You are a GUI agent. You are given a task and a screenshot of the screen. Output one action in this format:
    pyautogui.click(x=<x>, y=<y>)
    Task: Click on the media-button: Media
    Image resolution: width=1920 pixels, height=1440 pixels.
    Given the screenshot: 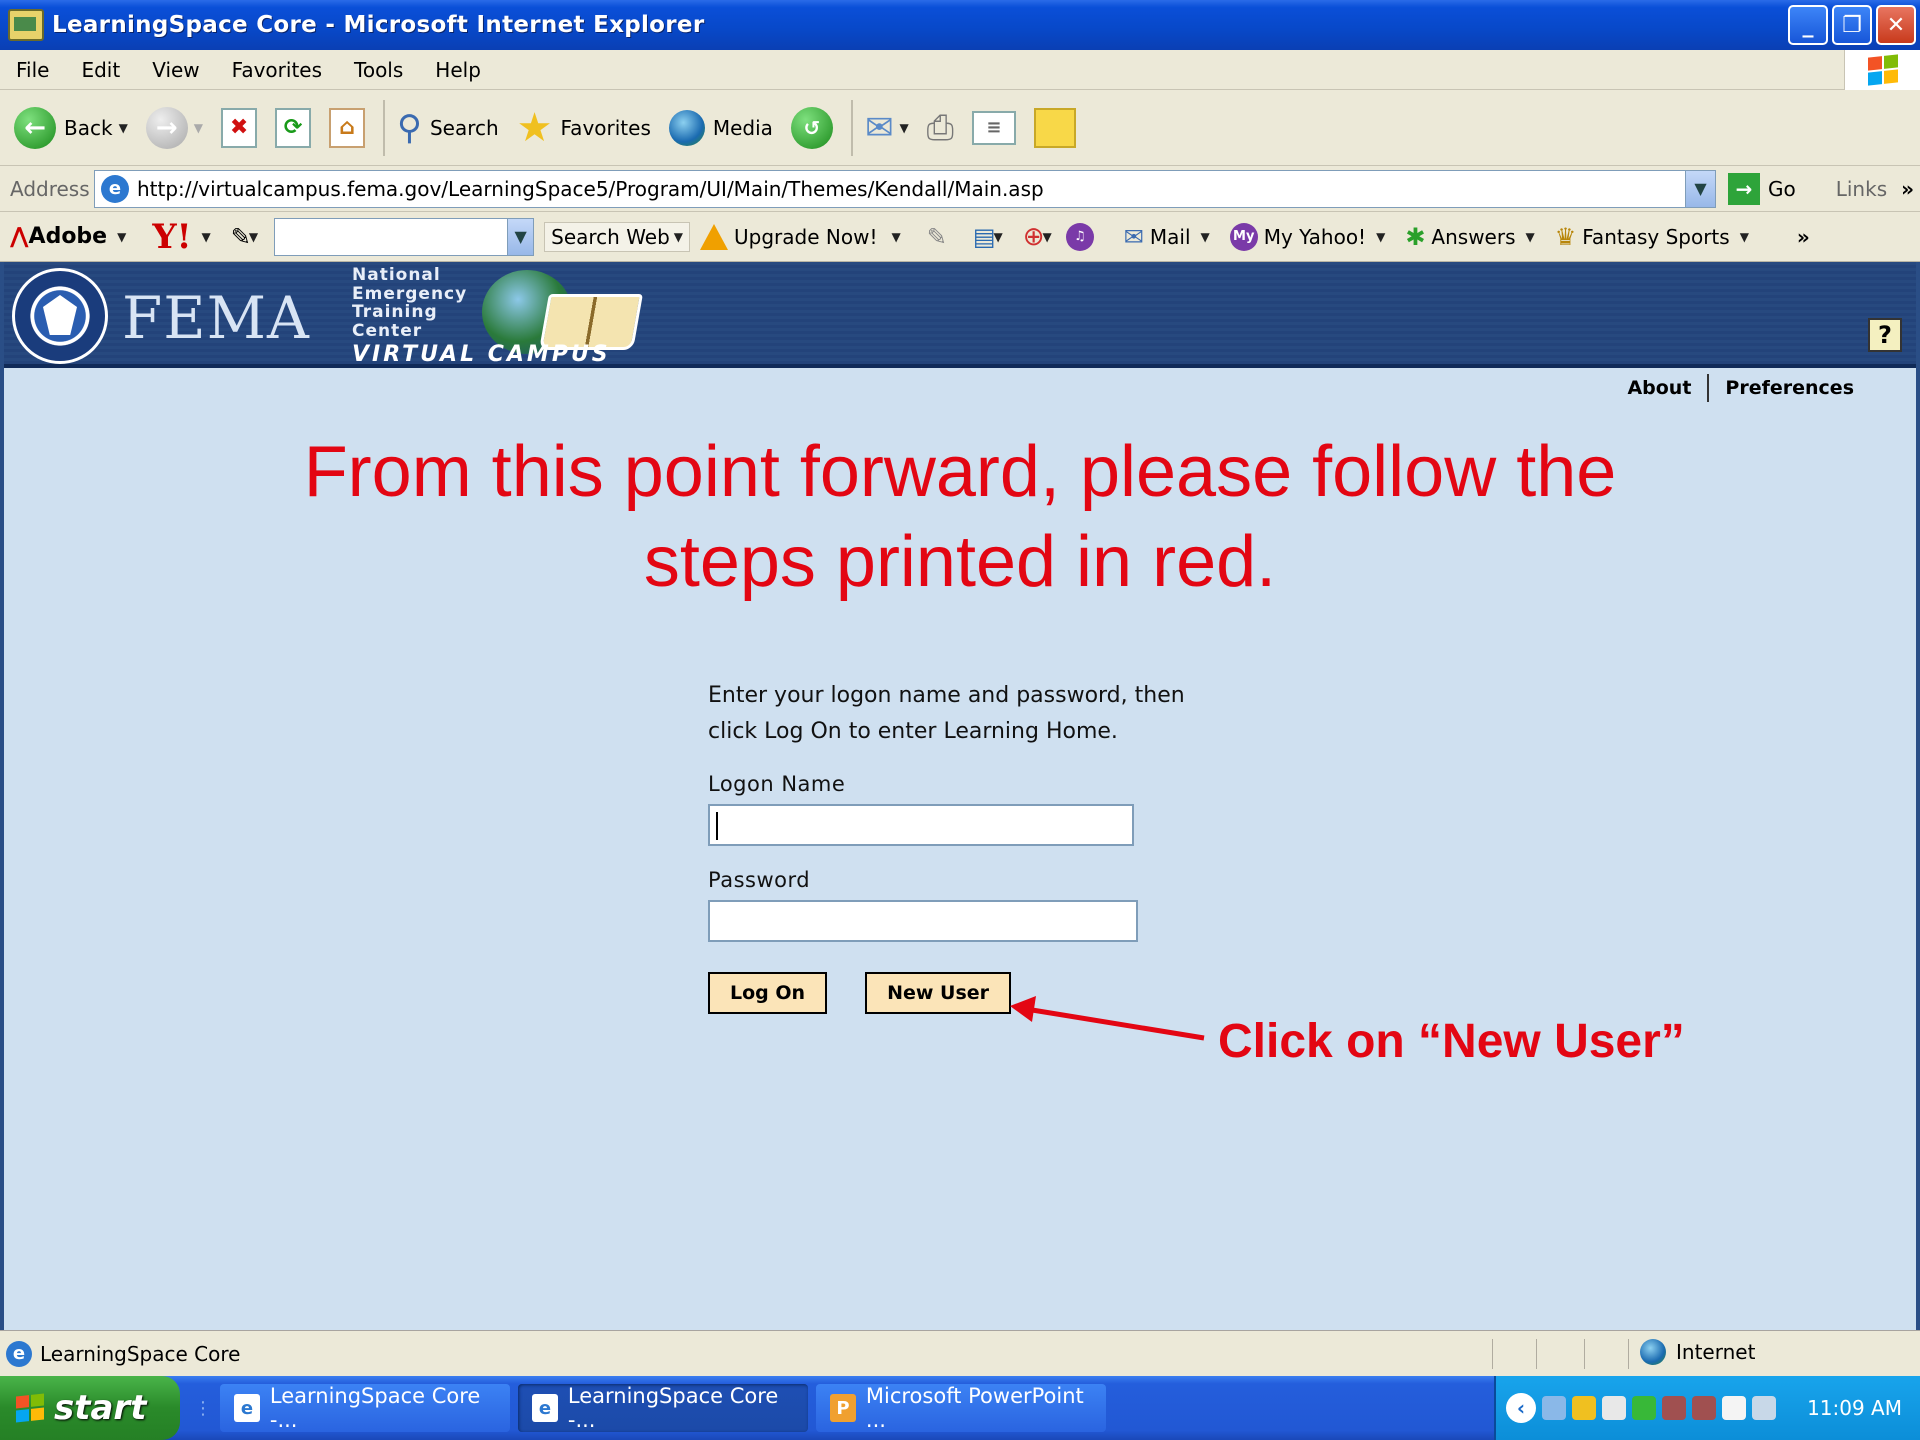 What is the action you would take?
    pyautogui.click(x=720, y=127)
    